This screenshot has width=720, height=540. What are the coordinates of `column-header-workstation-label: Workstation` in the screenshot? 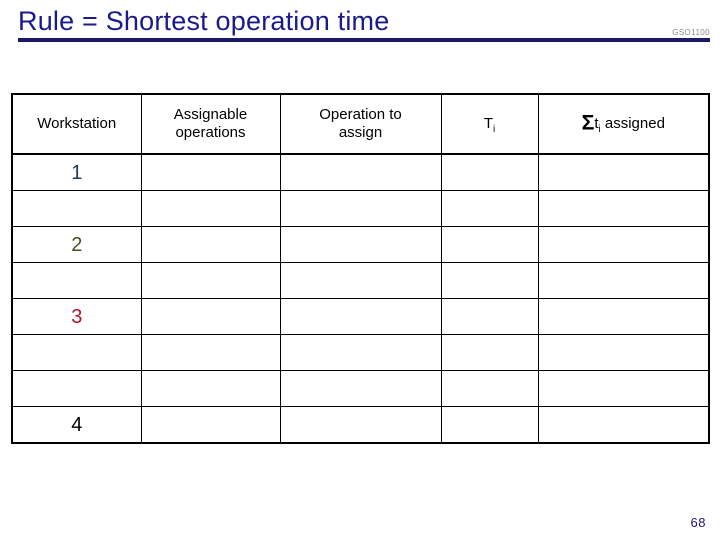 It's located at (77, 123).